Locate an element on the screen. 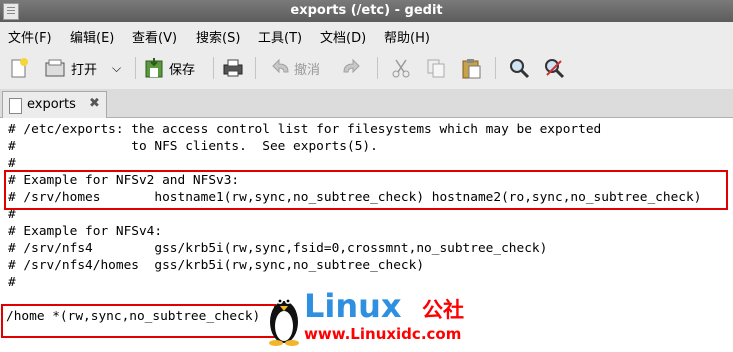  new-button is located at coordinates (19, 68).